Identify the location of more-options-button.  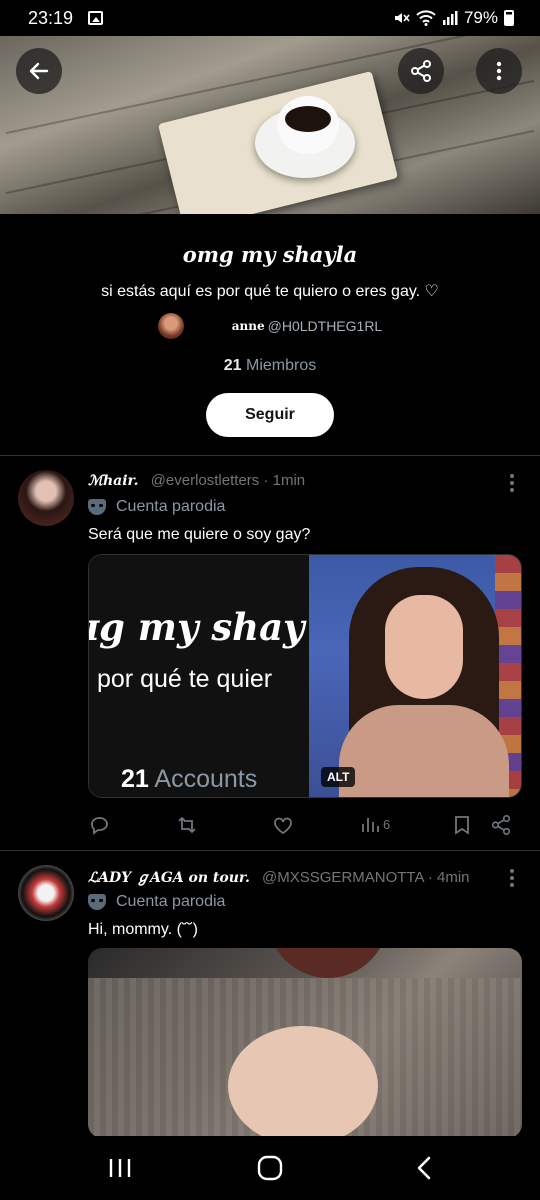
(499, 71).